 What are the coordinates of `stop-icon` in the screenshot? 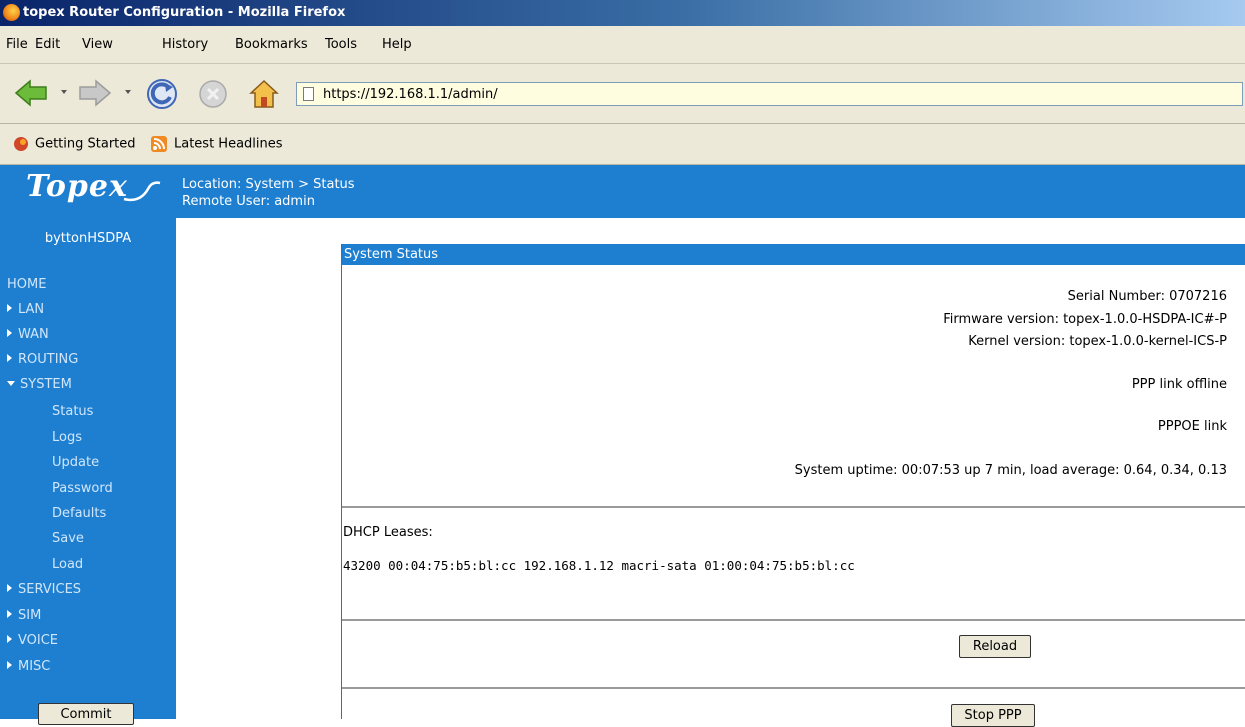 It's located at (213, 94).